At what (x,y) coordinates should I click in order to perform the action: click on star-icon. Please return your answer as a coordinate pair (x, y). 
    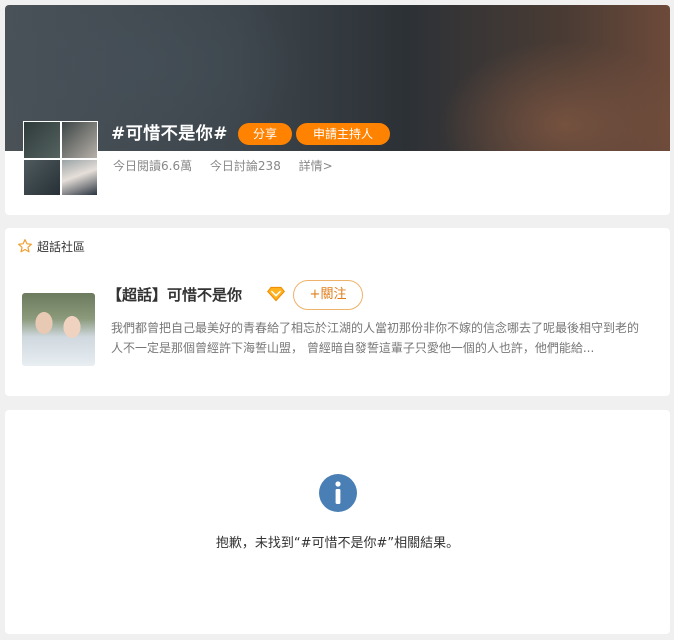
    Looking at the image, I should click on (25, 246).